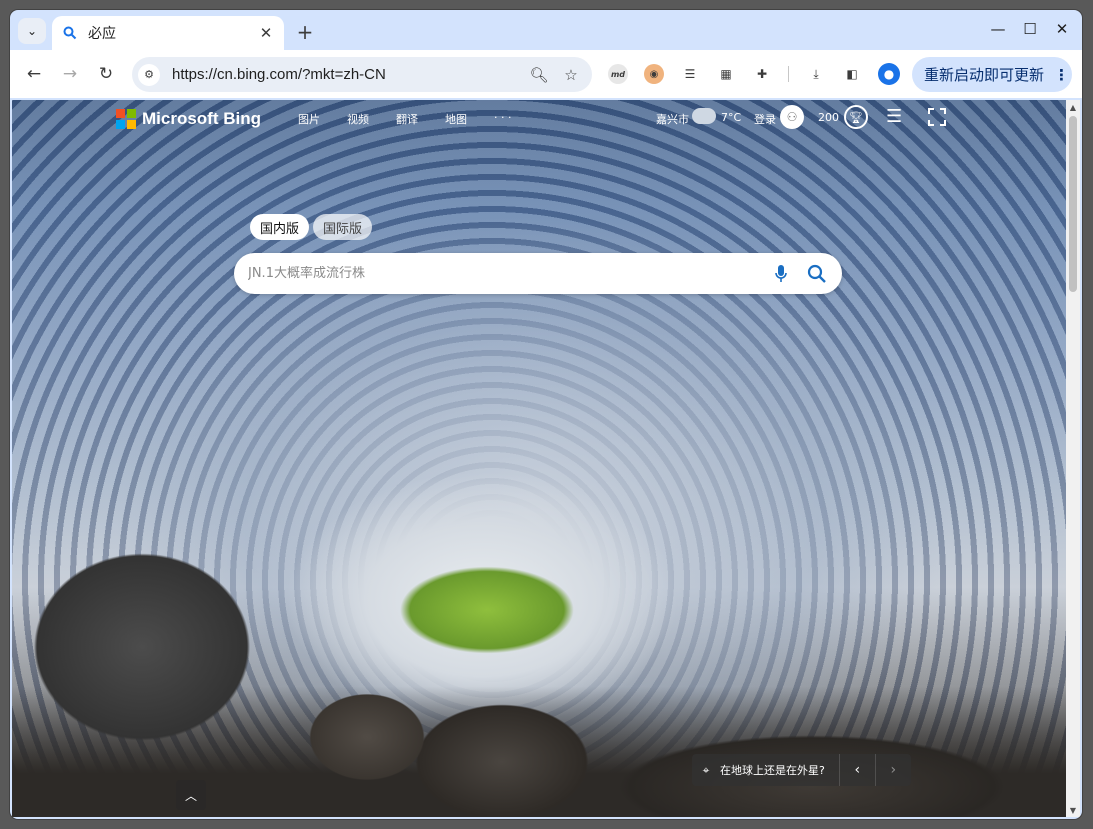 This screenshot has height=829, width=1093. I want to click on nav-translate: 翻译, so click(407, 119).